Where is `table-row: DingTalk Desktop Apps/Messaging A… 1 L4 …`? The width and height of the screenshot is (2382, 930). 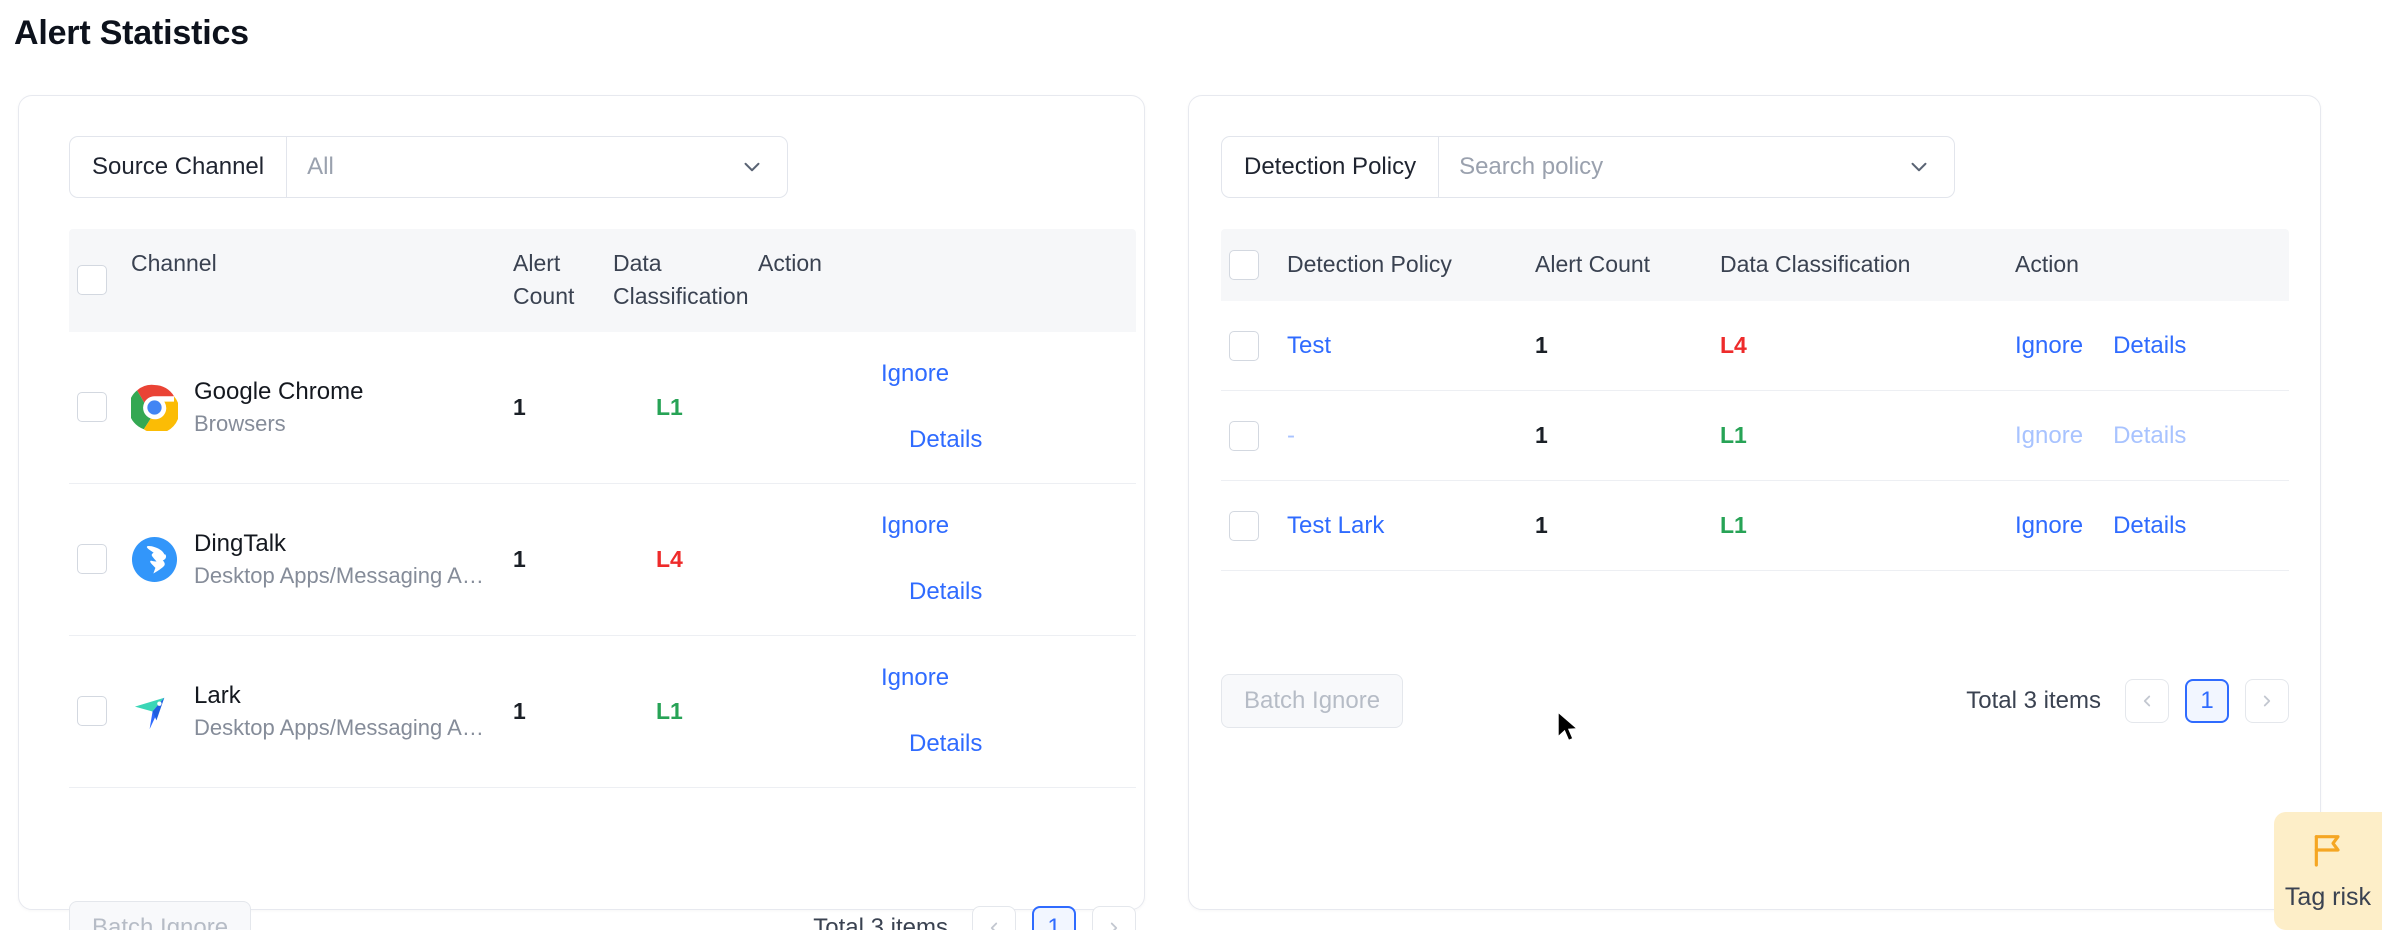 table-row: DingTalk Desktop Apps/Messaging A… 1 L4 … is located at coordinates (602, 559).